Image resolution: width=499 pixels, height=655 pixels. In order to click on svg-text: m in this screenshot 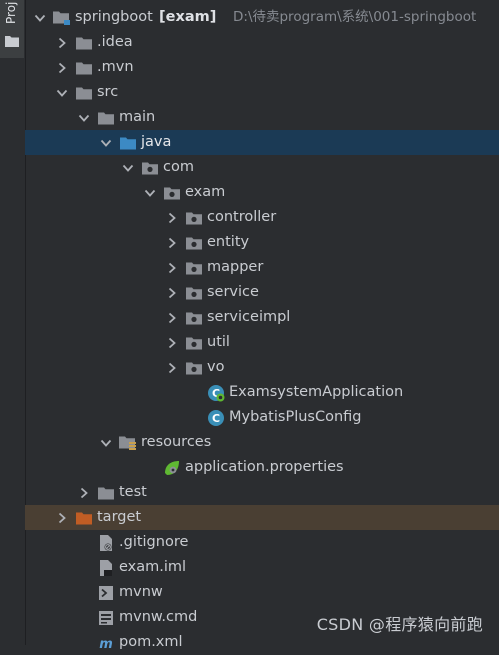, I will do `click(106, 644)`.